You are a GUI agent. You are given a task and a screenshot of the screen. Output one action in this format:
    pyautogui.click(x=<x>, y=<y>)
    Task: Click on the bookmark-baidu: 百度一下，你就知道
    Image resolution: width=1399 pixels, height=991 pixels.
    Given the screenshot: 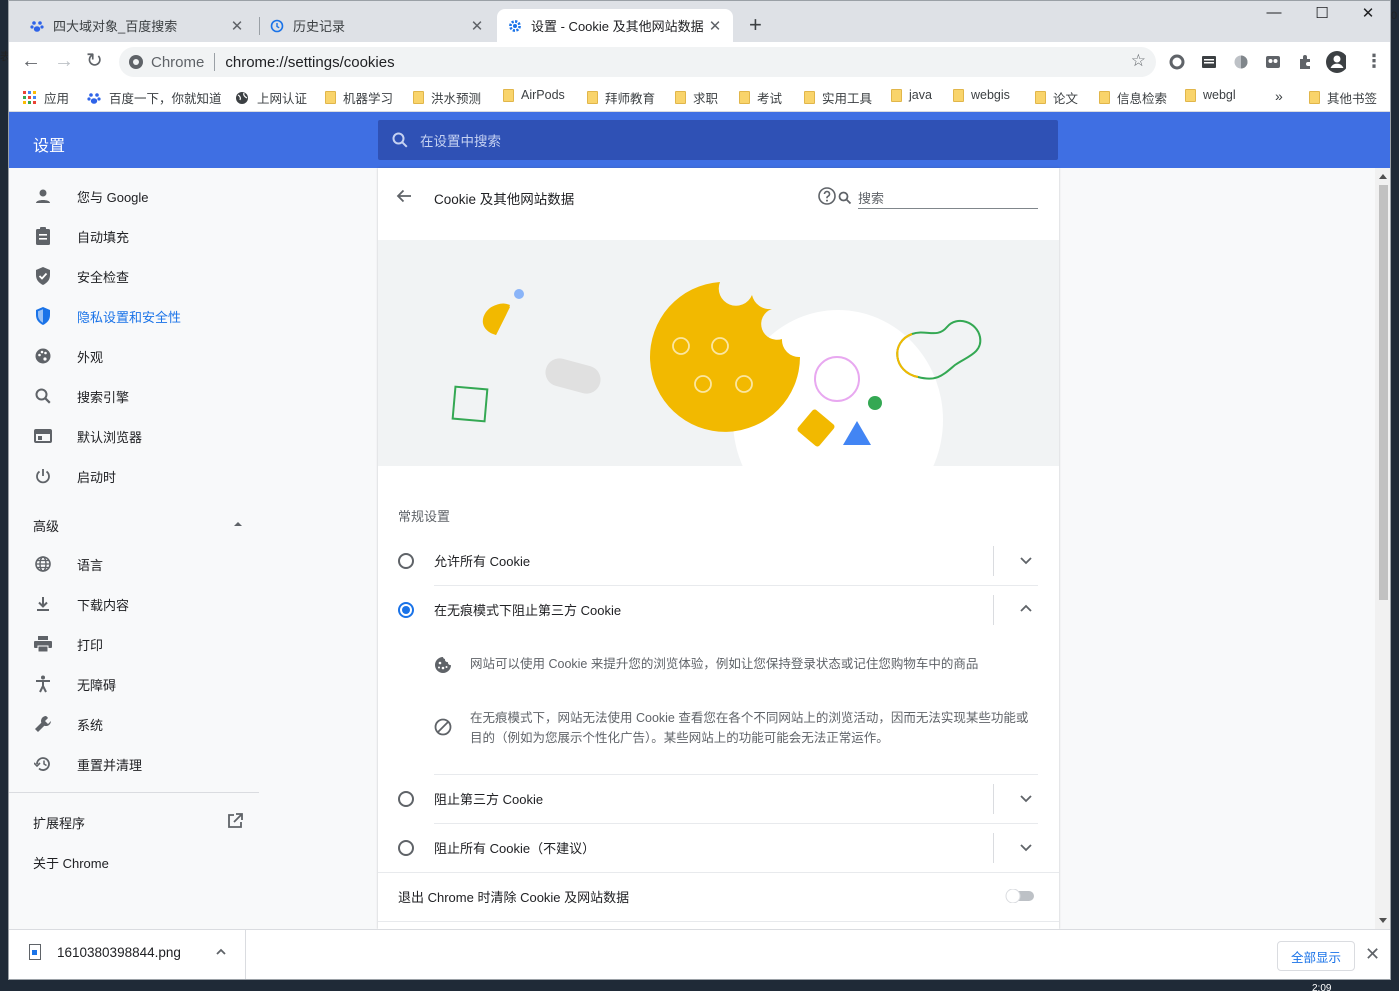 What is the action you would take?
    pyautogui.click(x=154, y=97)
    